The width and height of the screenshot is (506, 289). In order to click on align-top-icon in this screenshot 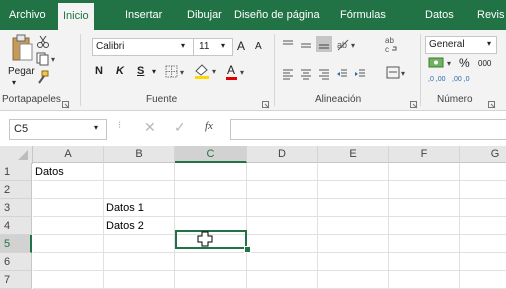, I will do `click(288, 44)`.